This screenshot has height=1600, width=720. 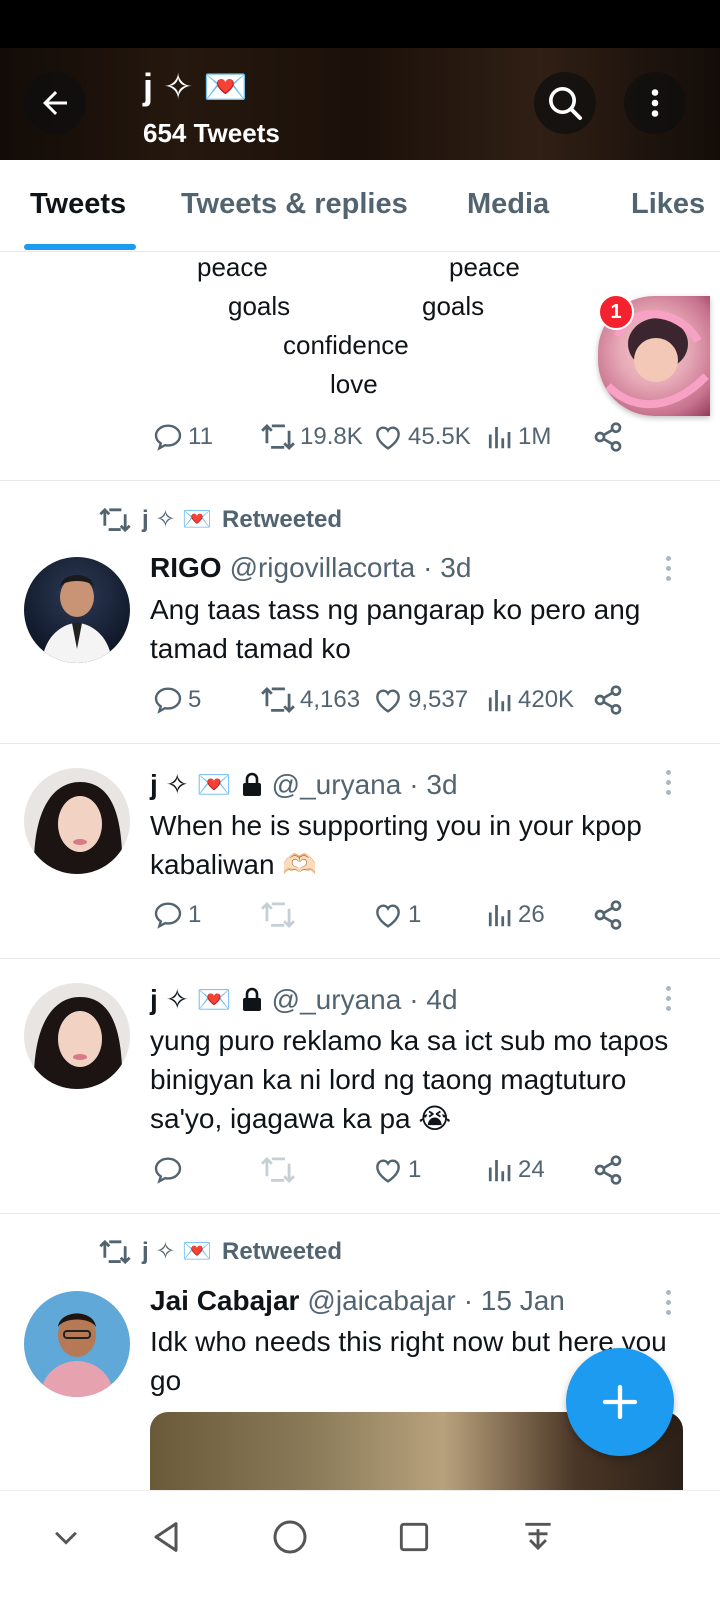 What do you see at coordinates (514, 1300) in the screenshot?
I see `tweet-timestamp: · 15 Jan` at bounding box center [514, 1300].